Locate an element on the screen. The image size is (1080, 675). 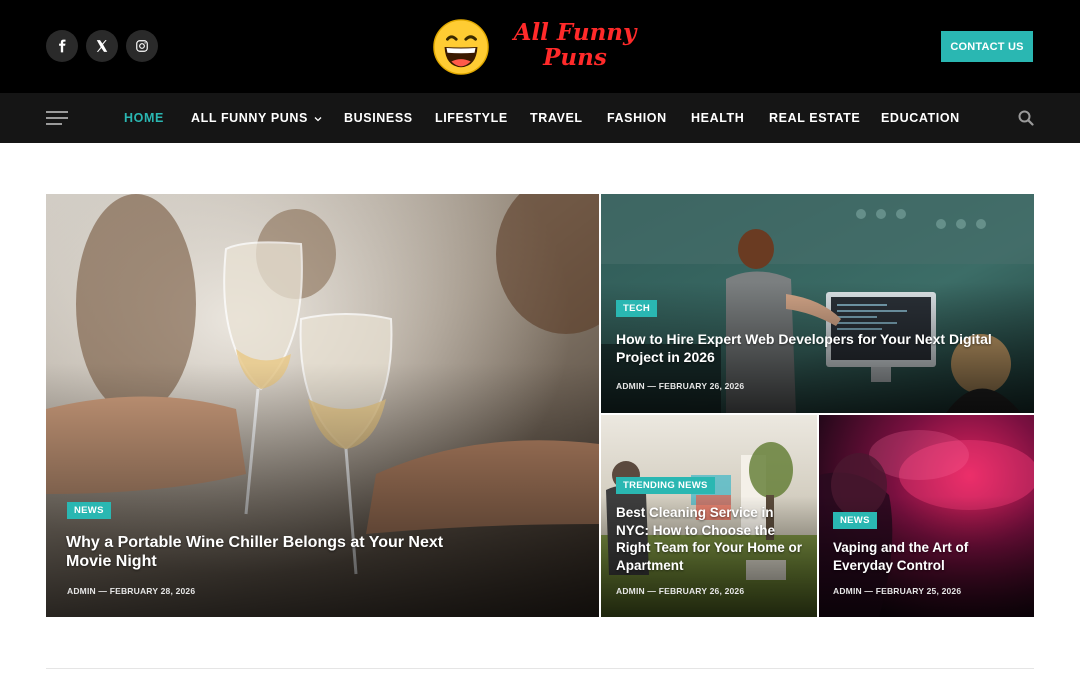
contact-us-button: CONTACT US is located at coordinates (987, 46).